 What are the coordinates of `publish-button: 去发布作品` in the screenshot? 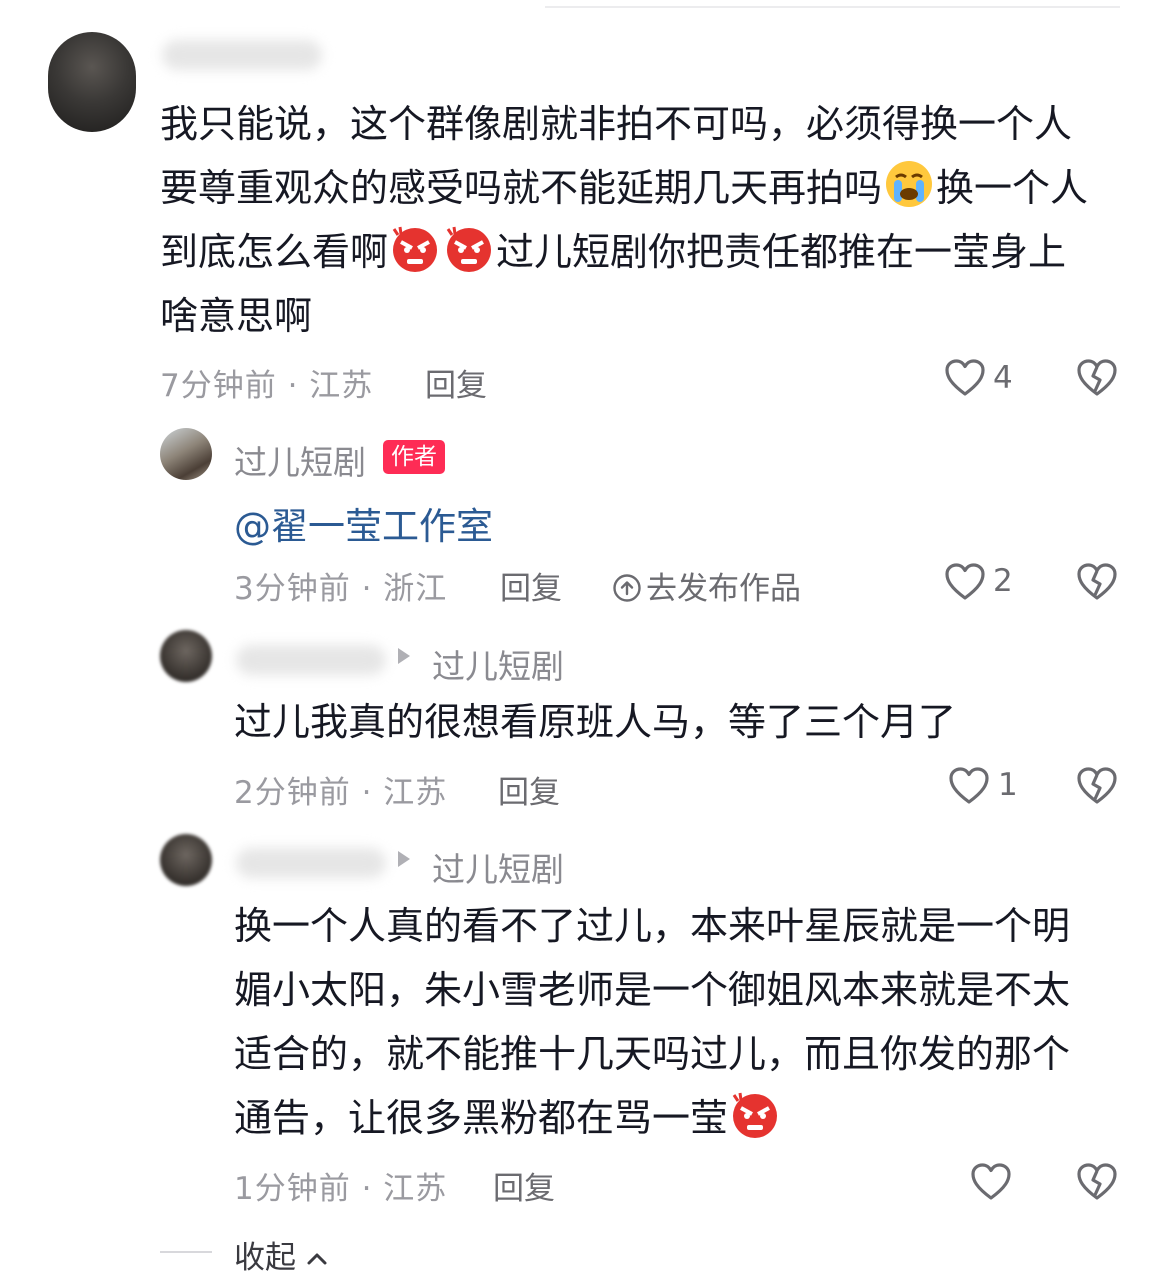 It's located at (706, 585).